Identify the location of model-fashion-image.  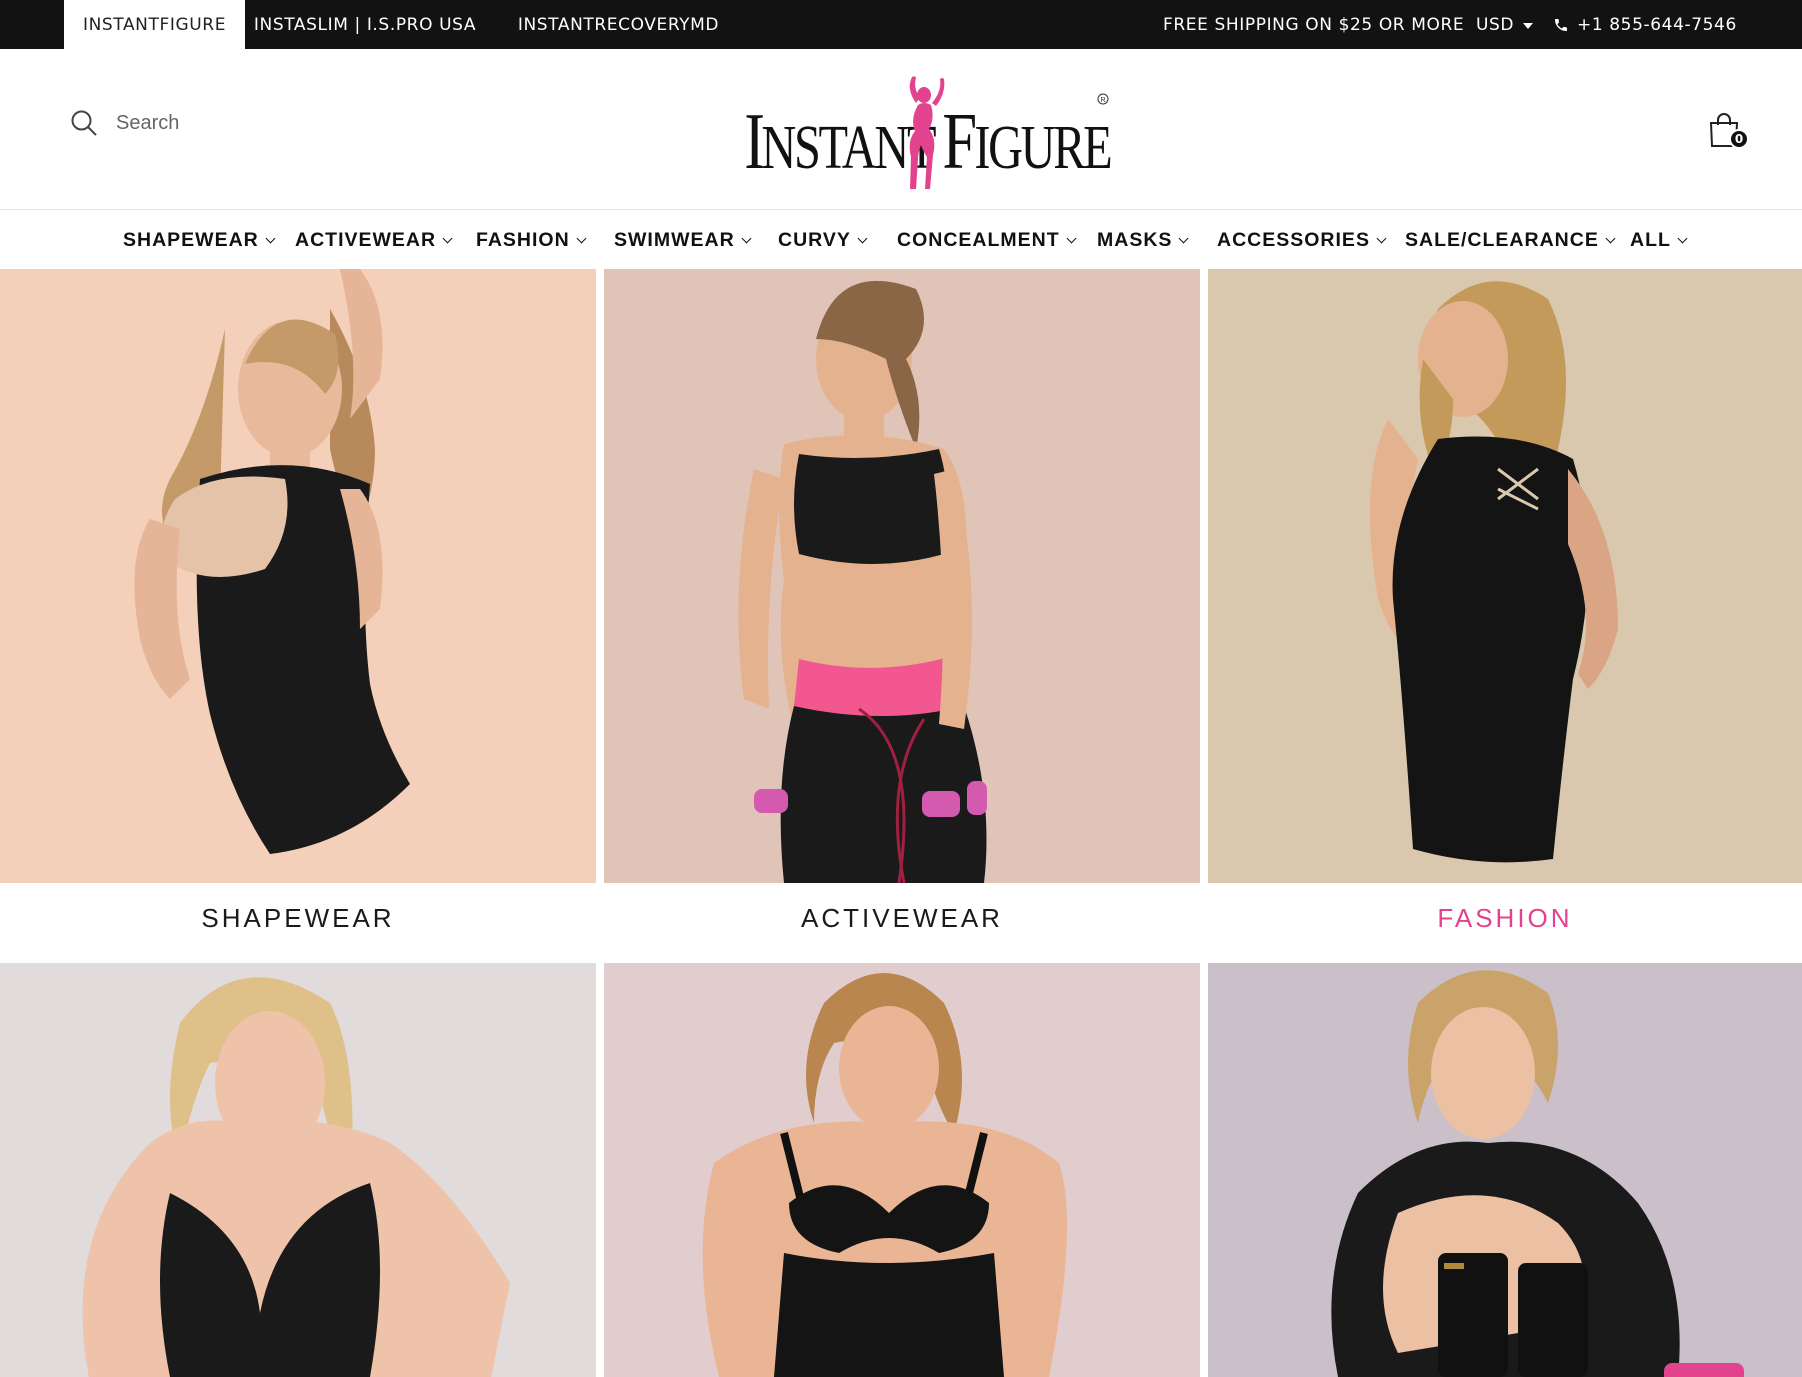
(1505, 576).